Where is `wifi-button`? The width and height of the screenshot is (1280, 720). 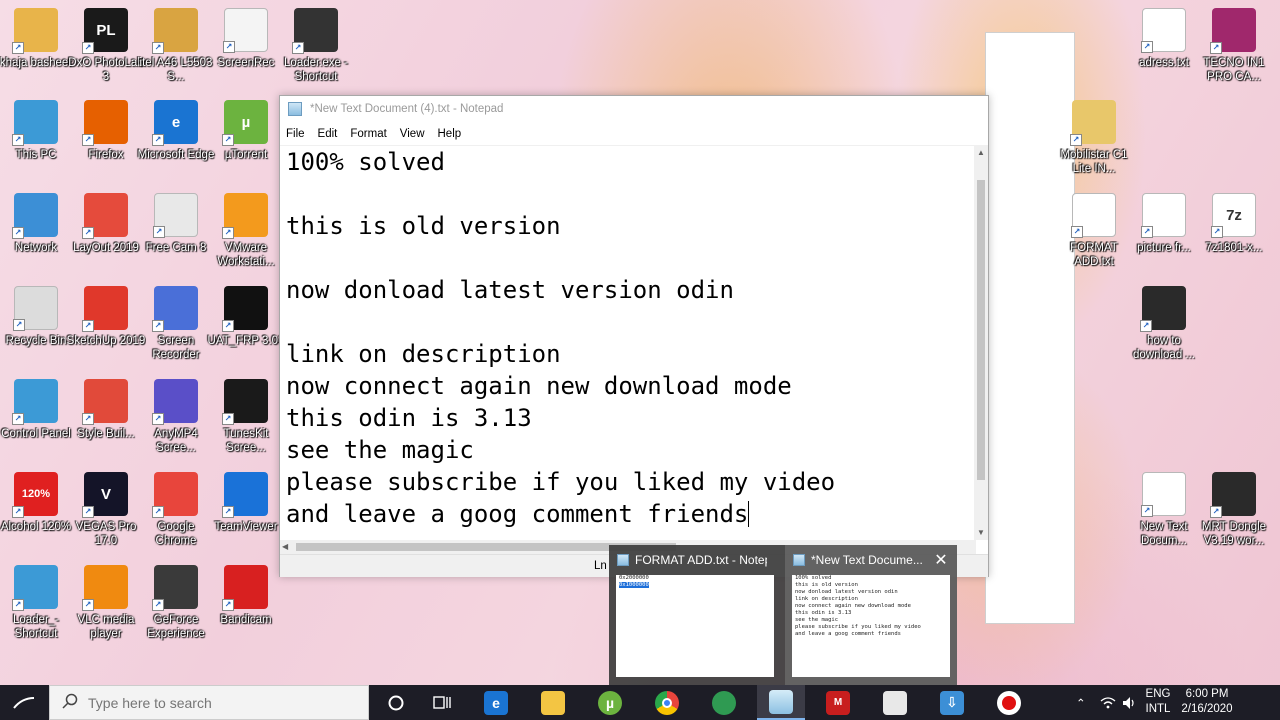 wifi-button is located at coordinates (1108, 702).